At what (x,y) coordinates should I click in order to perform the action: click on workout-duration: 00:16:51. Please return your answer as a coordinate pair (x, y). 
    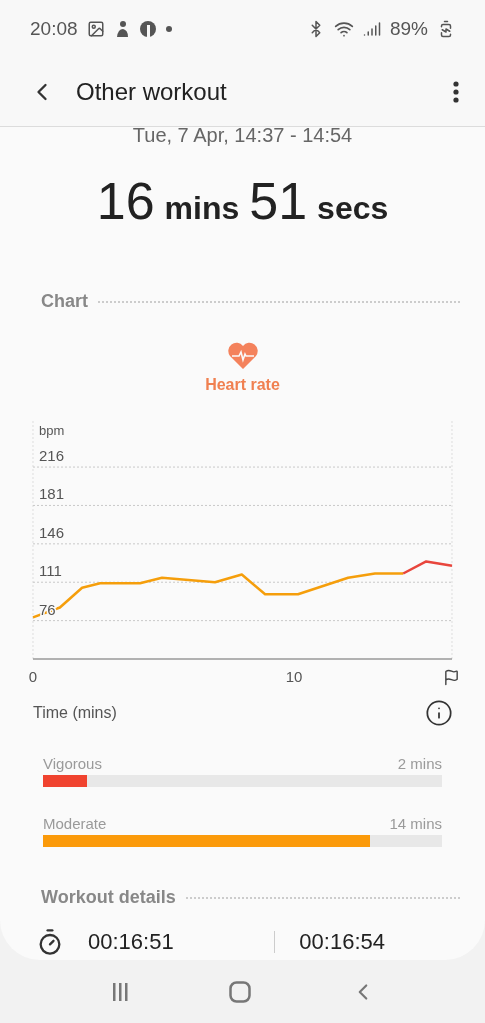
    Looking at the image, I should click on (131, 942).